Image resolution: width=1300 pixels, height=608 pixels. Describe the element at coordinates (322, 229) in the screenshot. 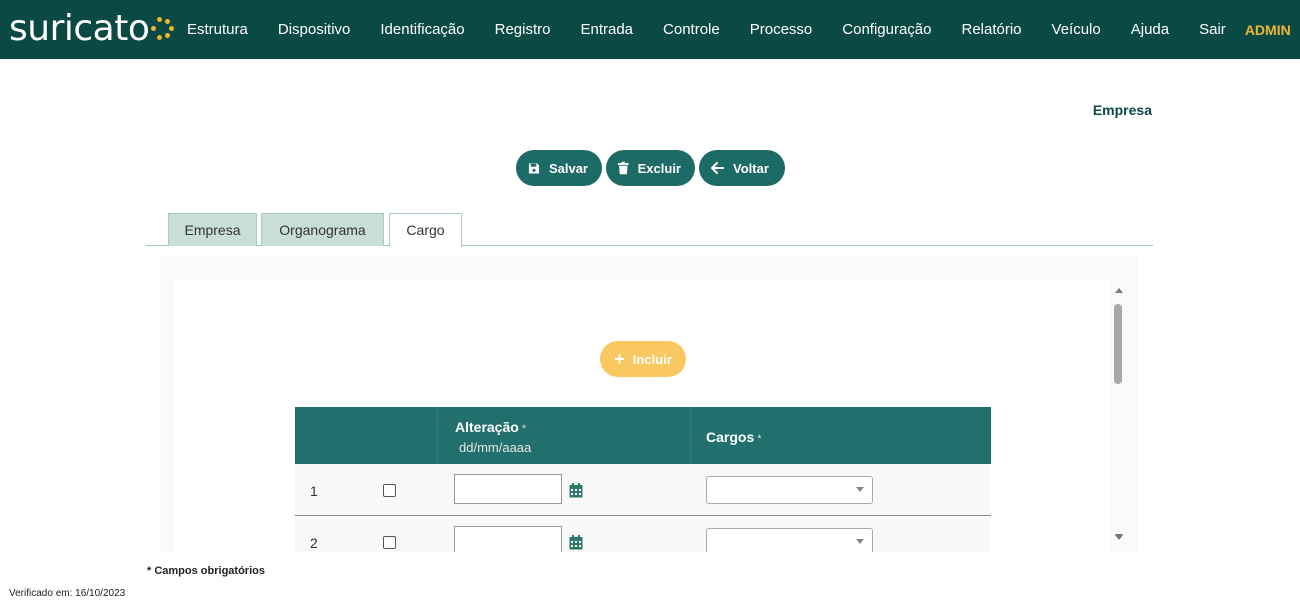

I see `tab-organograma: Organograma` at that location.